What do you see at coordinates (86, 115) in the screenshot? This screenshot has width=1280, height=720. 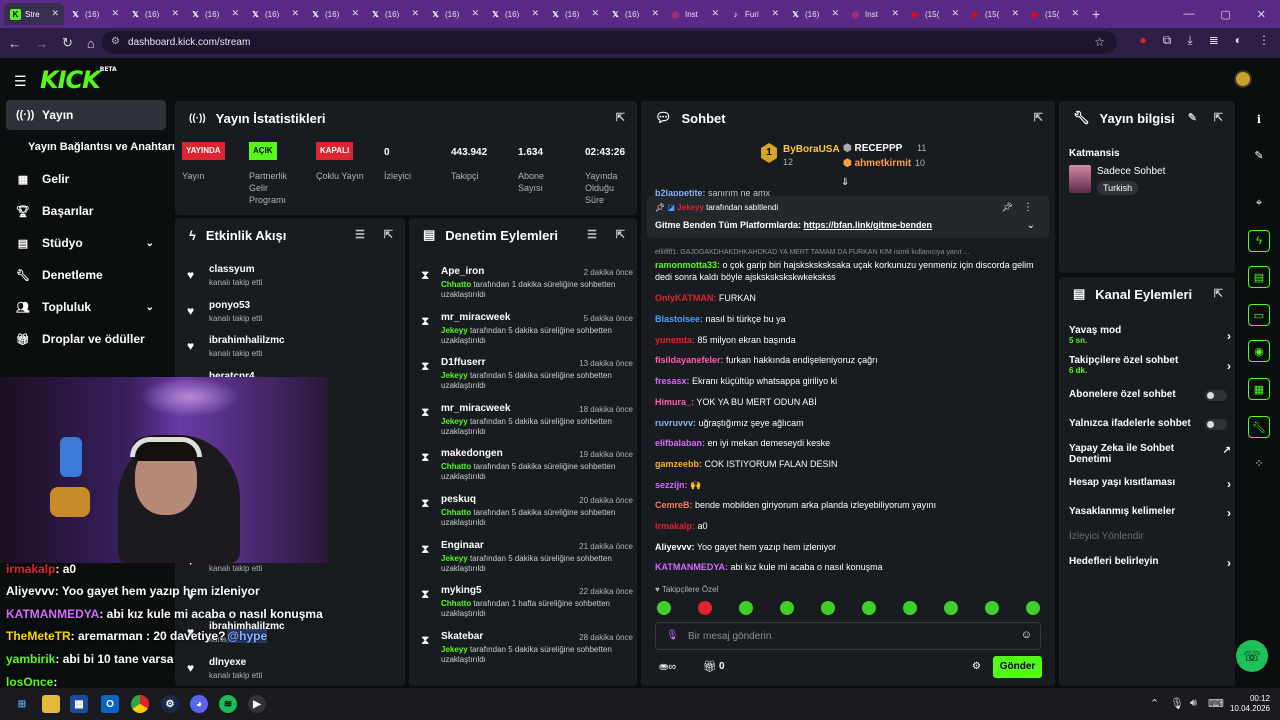 I see `sidebar-item-yayin: ((·)) Yayın` at bounding box center [86, 115].